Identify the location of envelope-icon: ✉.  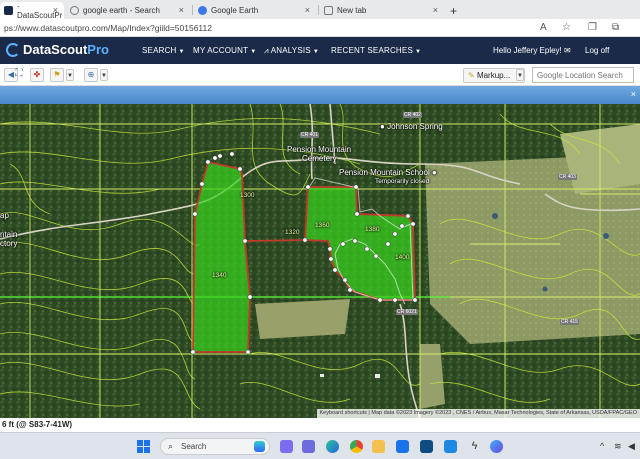
(567, 50).